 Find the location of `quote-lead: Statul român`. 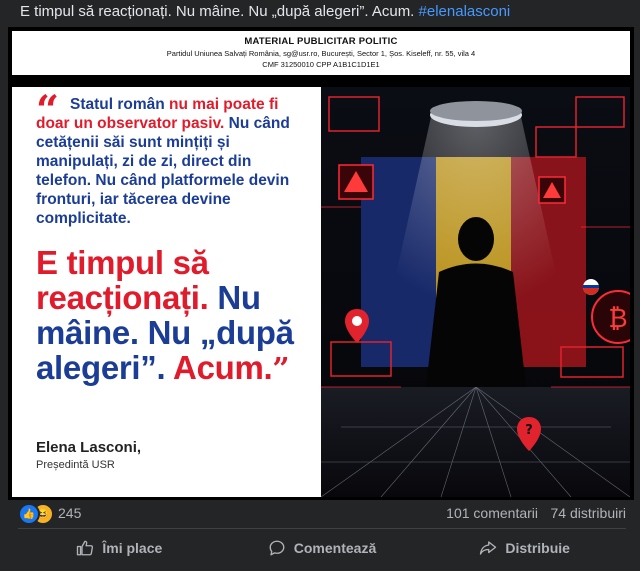

quote-lead: Statul român is located at coordinates (117, 104).